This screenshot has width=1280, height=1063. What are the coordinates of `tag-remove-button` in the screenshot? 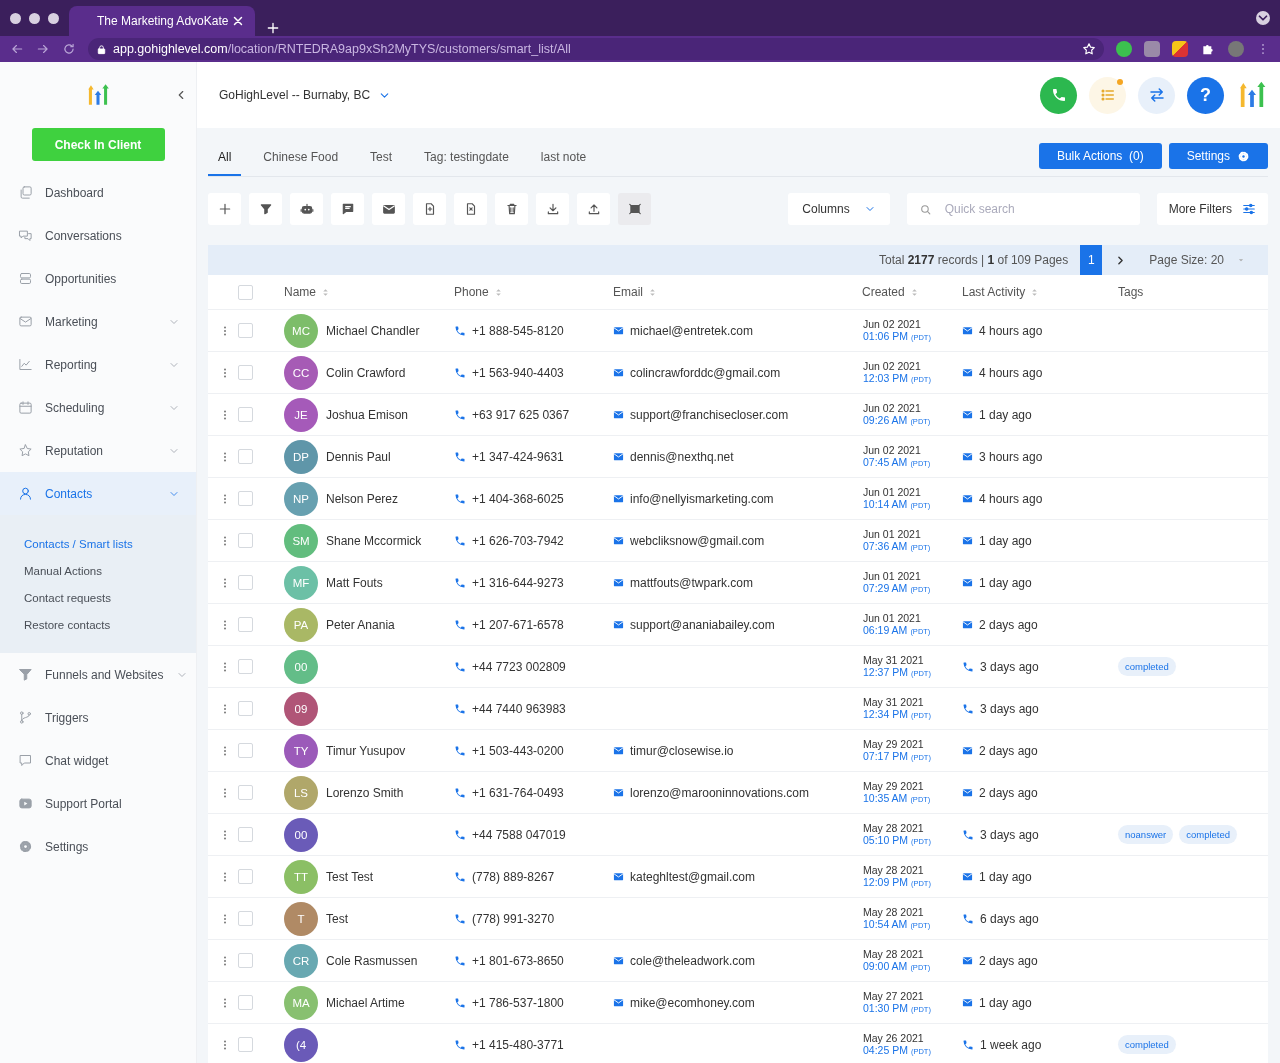 It's located at (470, 209).